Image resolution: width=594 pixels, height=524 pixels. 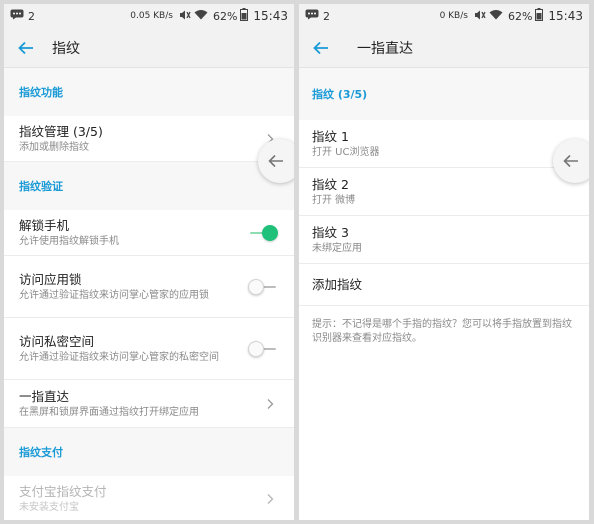 I want to click on setting-subtitle: 允许使用指纹解锁手机, so click(x=69, y=241).